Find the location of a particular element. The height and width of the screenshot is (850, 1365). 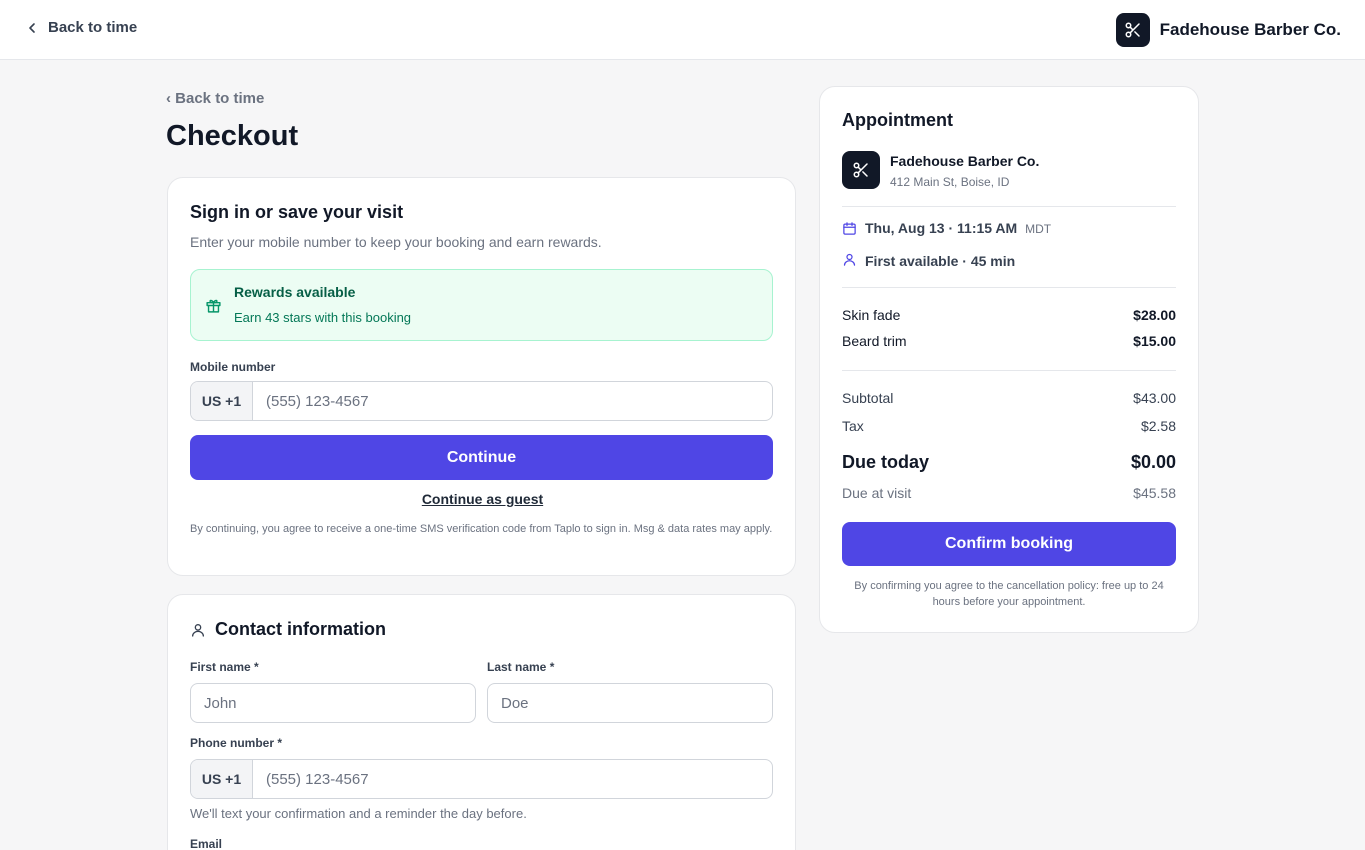

top-back-label: Back to time is located at coordinates (93, 27).